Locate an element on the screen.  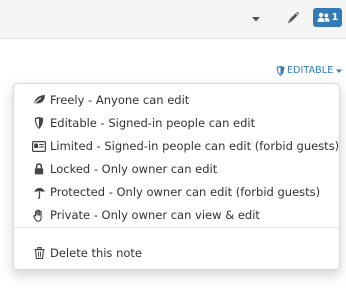
menu-item-private: Private - Only owner can view & edit is located at coordinates (176, 215).